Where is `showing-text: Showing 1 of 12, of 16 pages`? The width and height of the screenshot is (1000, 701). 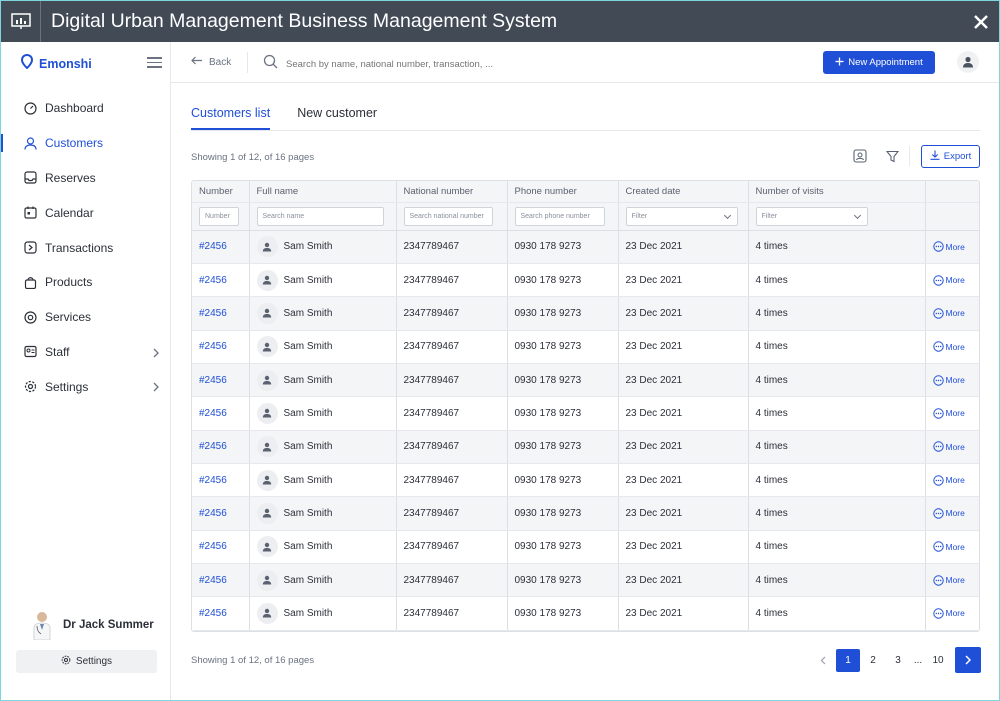 showing-text: Showing 1 of 12, of 16 pages is located at coordinates (253, 157).